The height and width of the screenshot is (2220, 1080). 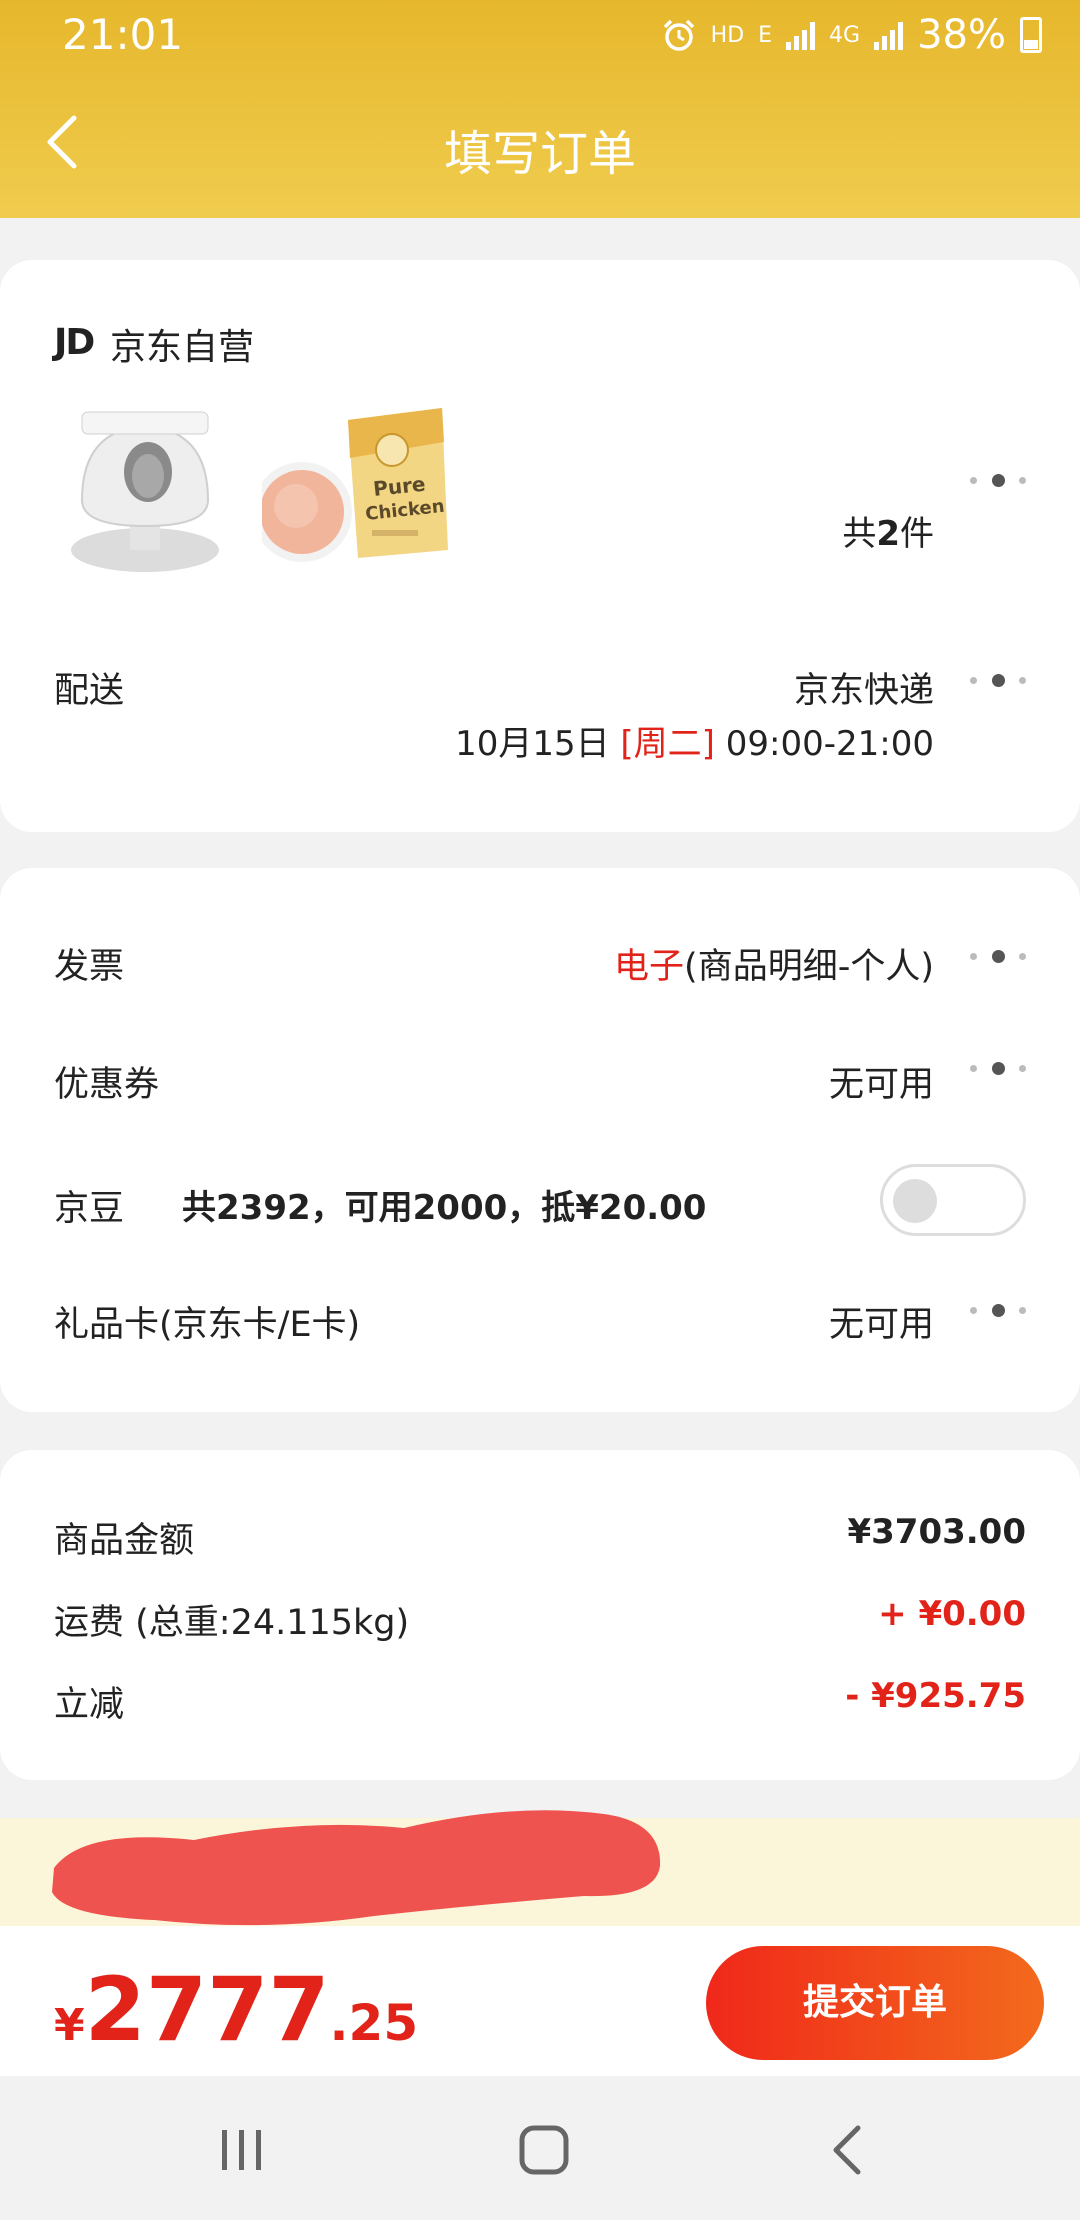 I want to click on network-4g-indicator: 4G, so click(x=845, y=35).